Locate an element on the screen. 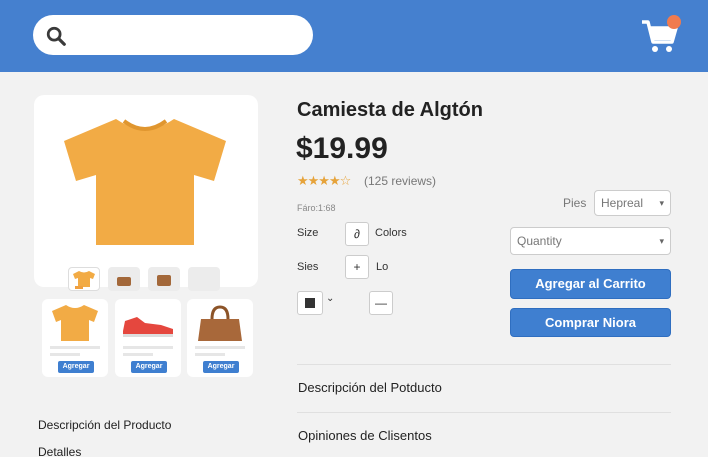  size-option-button: ∂ is located at coordinates (357, 234).